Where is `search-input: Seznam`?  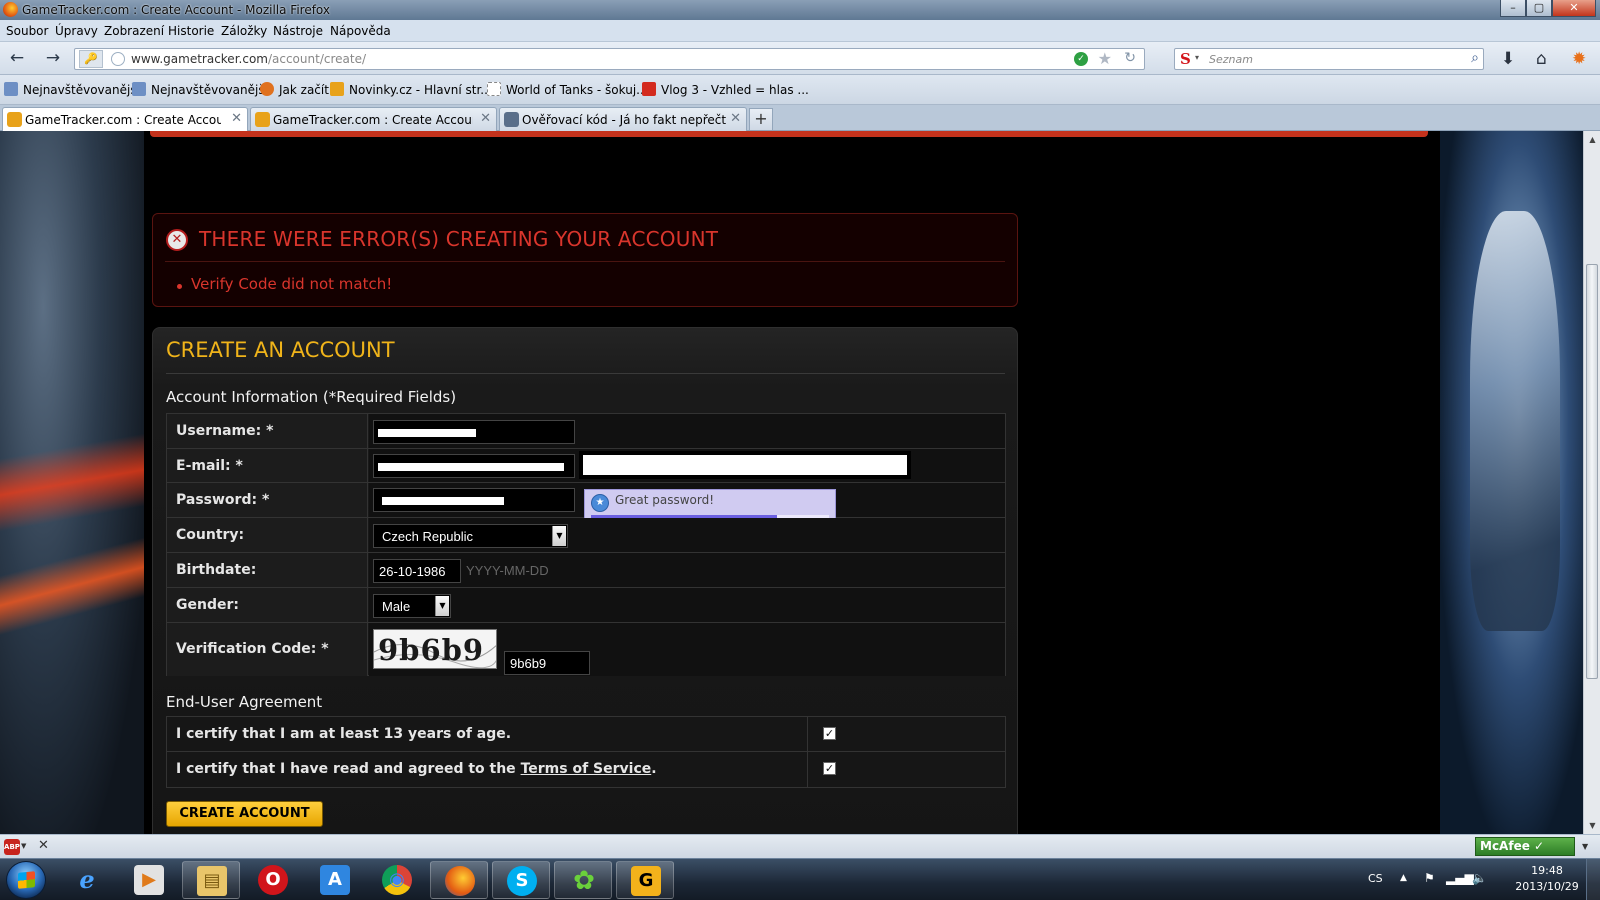
search-input: Seznam is located at coordinates (1231, 59).